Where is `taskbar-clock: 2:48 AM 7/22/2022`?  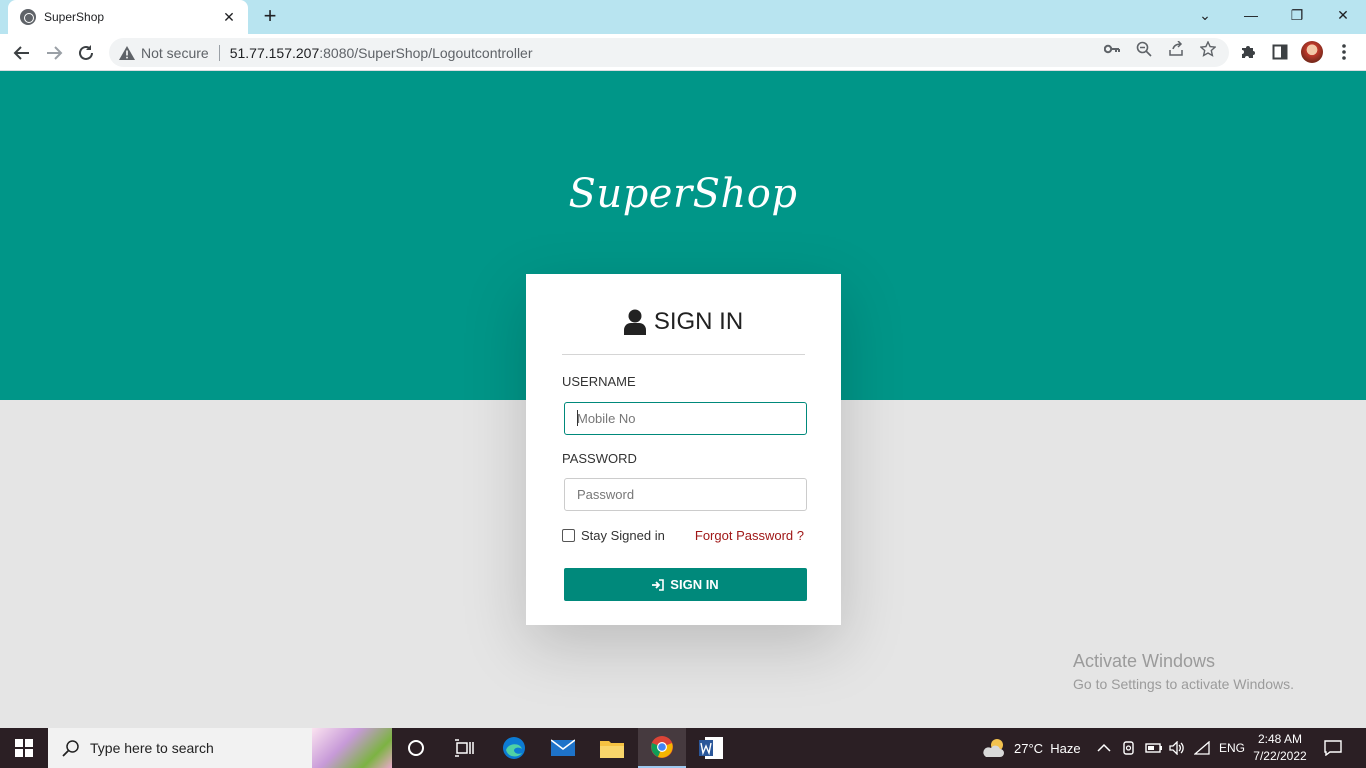 taskbar-clock: 2:48 AM 7/22/2022 is located at coordinates (1280, 748).